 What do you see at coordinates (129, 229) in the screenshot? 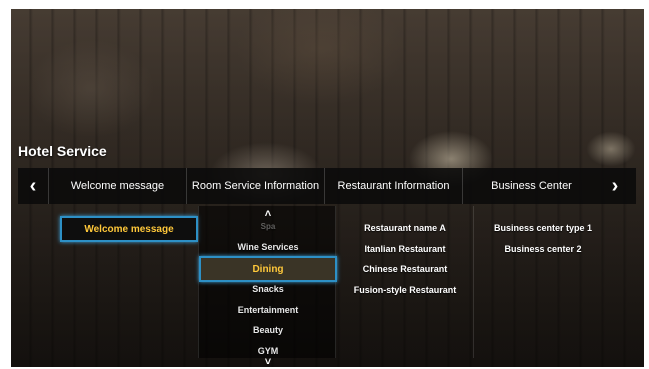
I see `welcome-message-item: Welcome message` at bounding box center [129, 229].